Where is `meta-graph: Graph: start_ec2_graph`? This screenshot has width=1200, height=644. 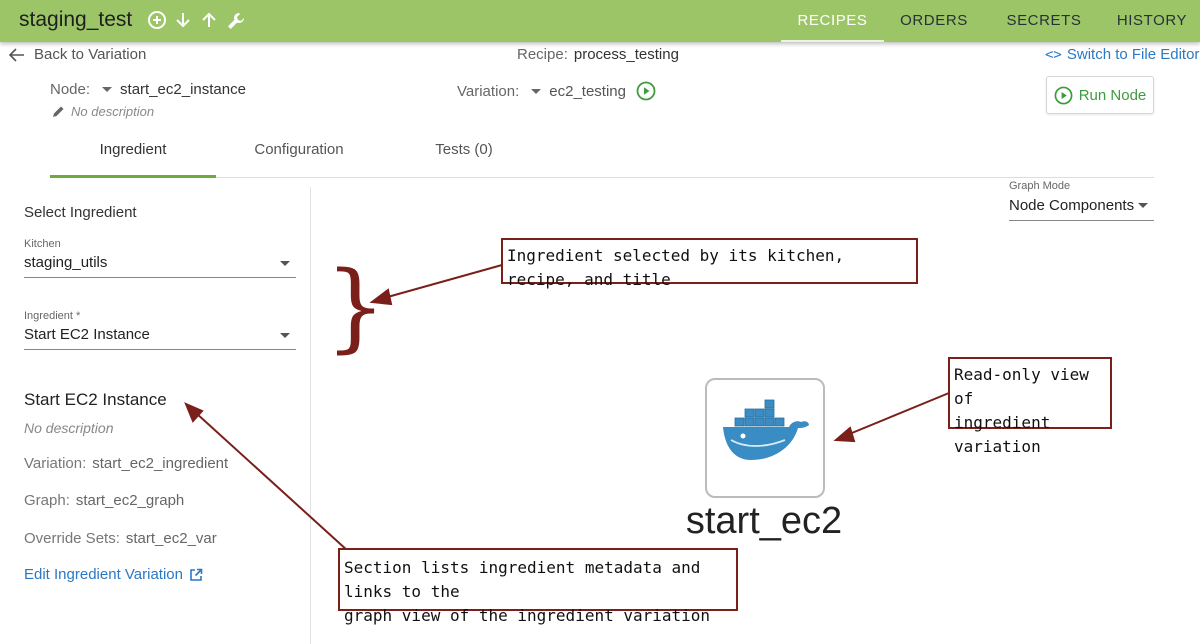 meta-graph: Graph: start_ec2_graph is located at coordinates (104, 500).